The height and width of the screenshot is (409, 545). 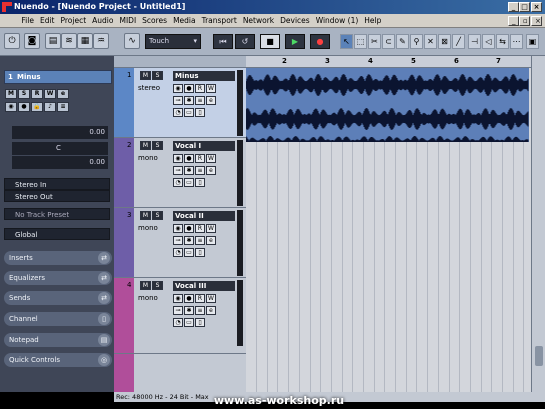 I want to click on split-tool-icon: ✂, so click(x=374, y=41).